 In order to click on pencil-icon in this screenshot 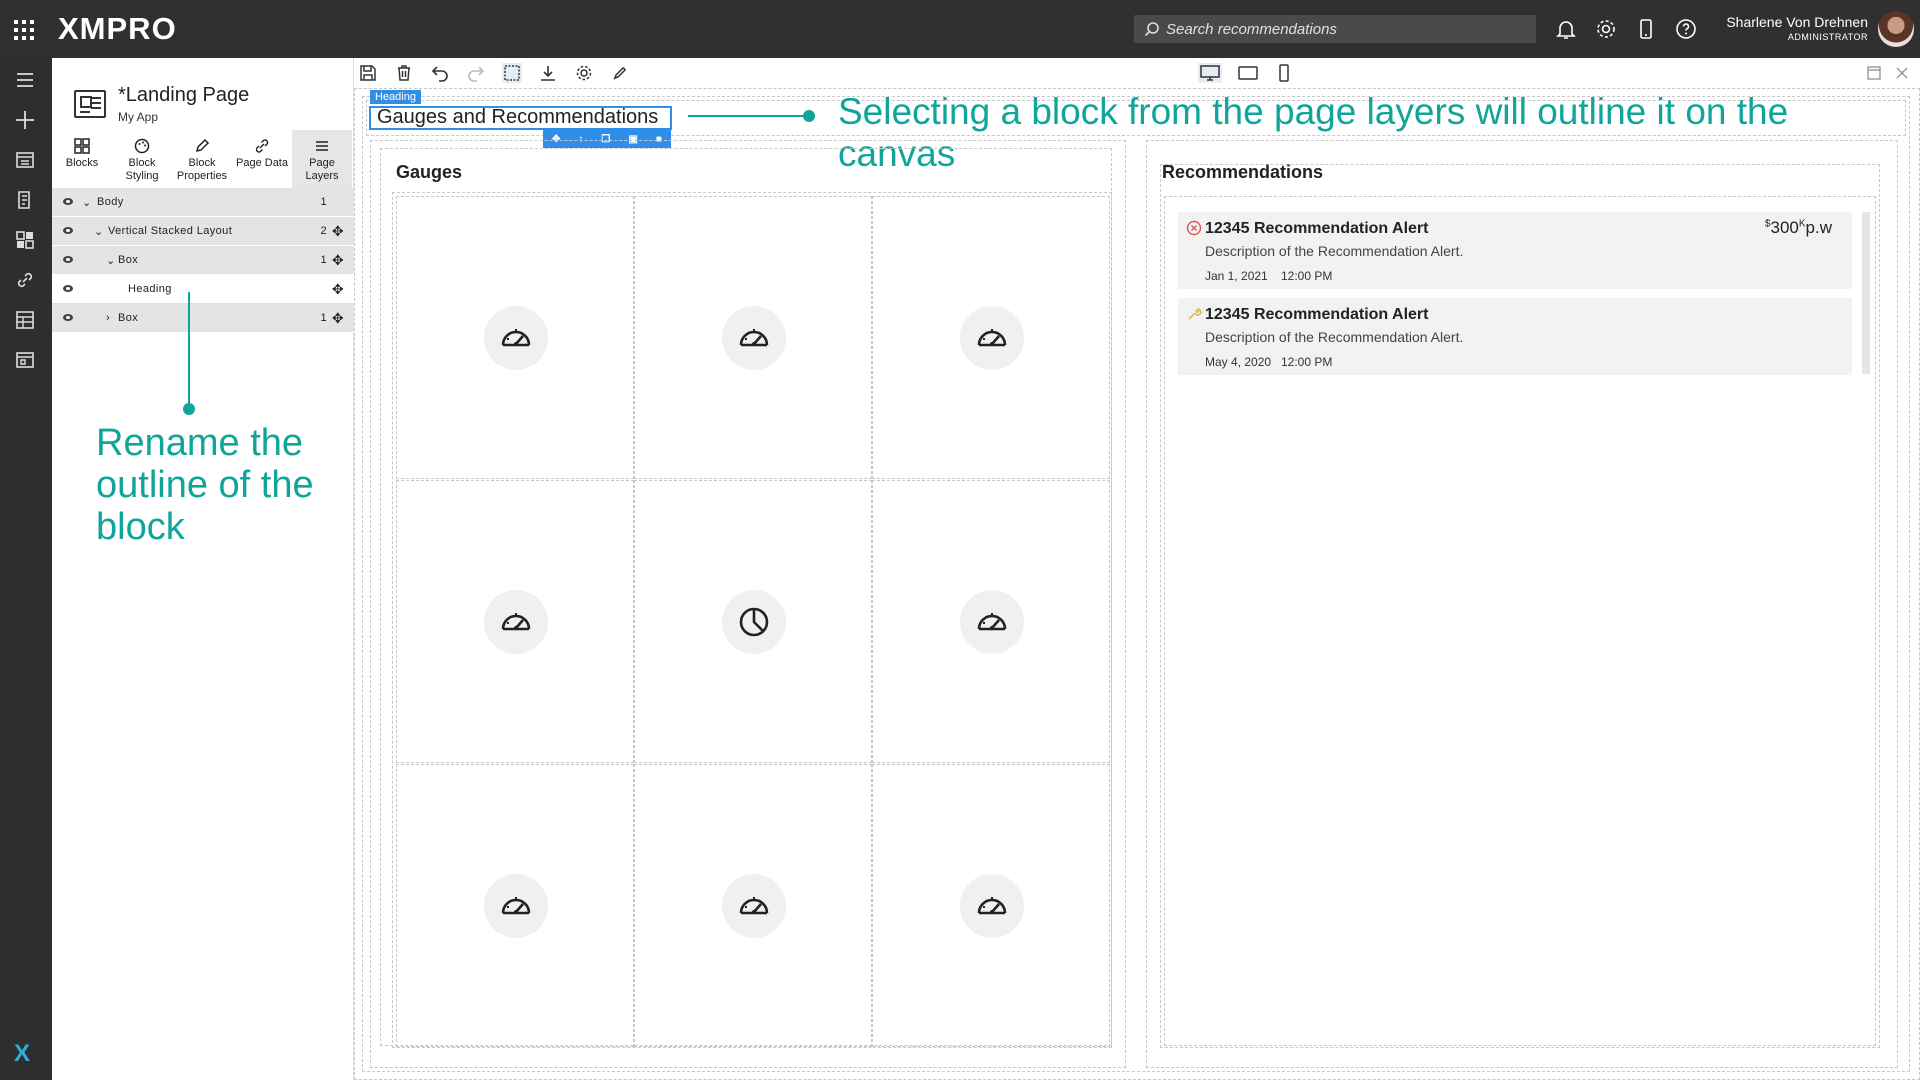, I will do `click(202, 145)`.